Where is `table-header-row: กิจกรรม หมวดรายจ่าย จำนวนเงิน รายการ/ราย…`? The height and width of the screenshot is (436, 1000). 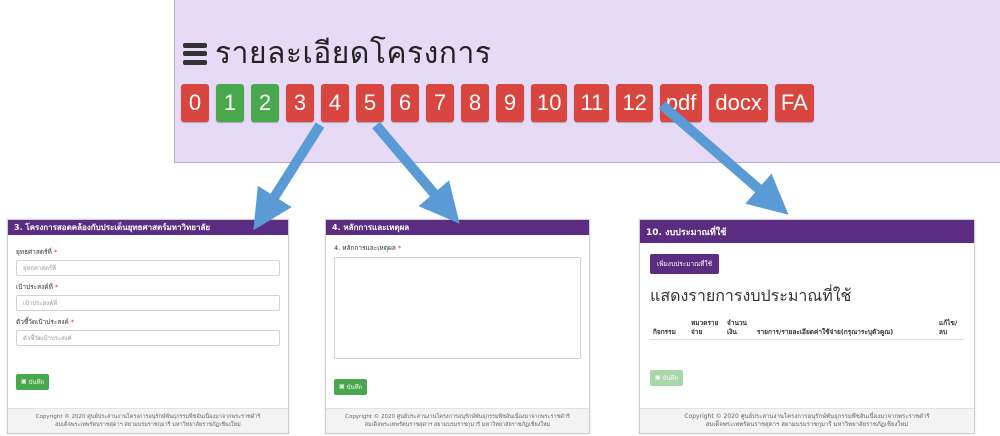
table-header-row: กิจกรรม หมวดรายจ่าย จำนวนเงิน รายการ/ราย… is located at coordinates (807, 328).